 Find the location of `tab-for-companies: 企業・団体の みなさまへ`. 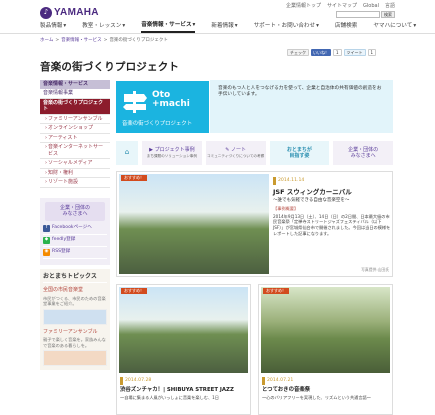

tab-for-companies: 企業・団体の みなさまへ is located at coordinates (363, 153).